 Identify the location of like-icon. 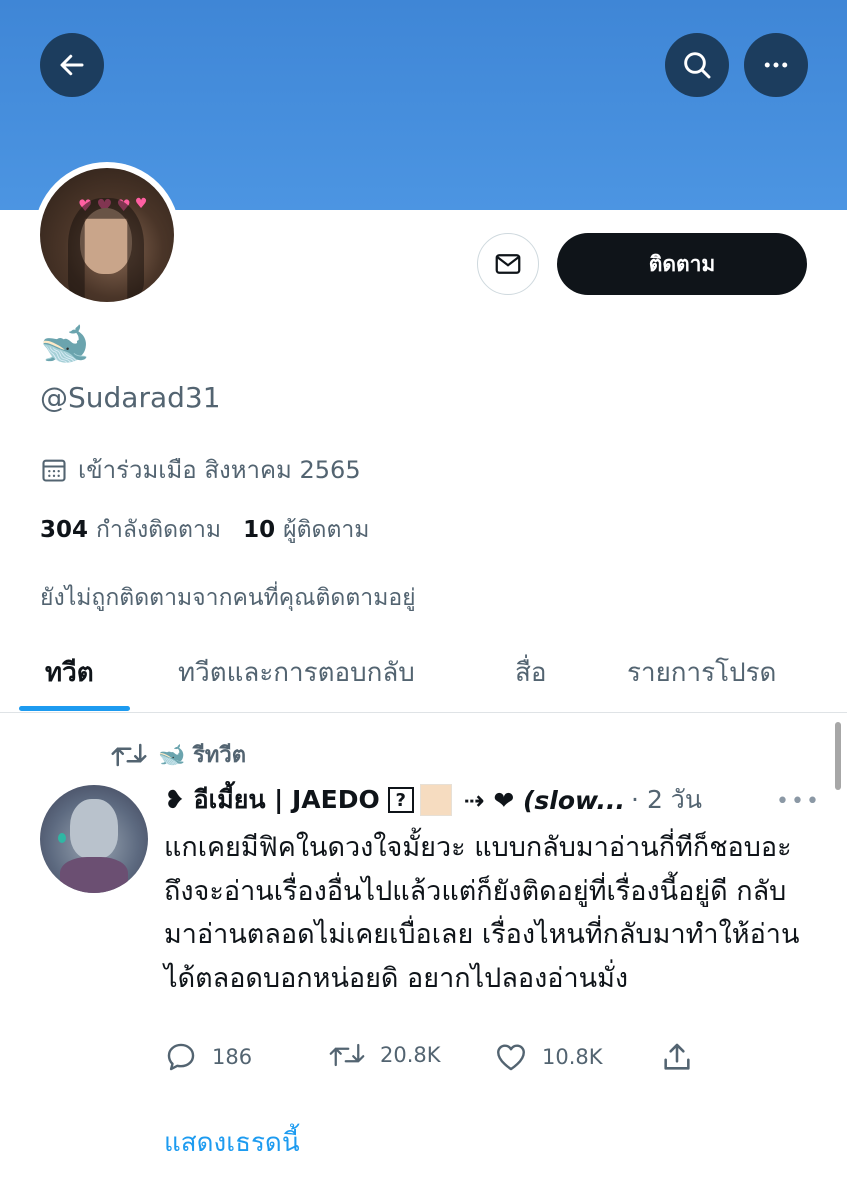
(511, 1057).